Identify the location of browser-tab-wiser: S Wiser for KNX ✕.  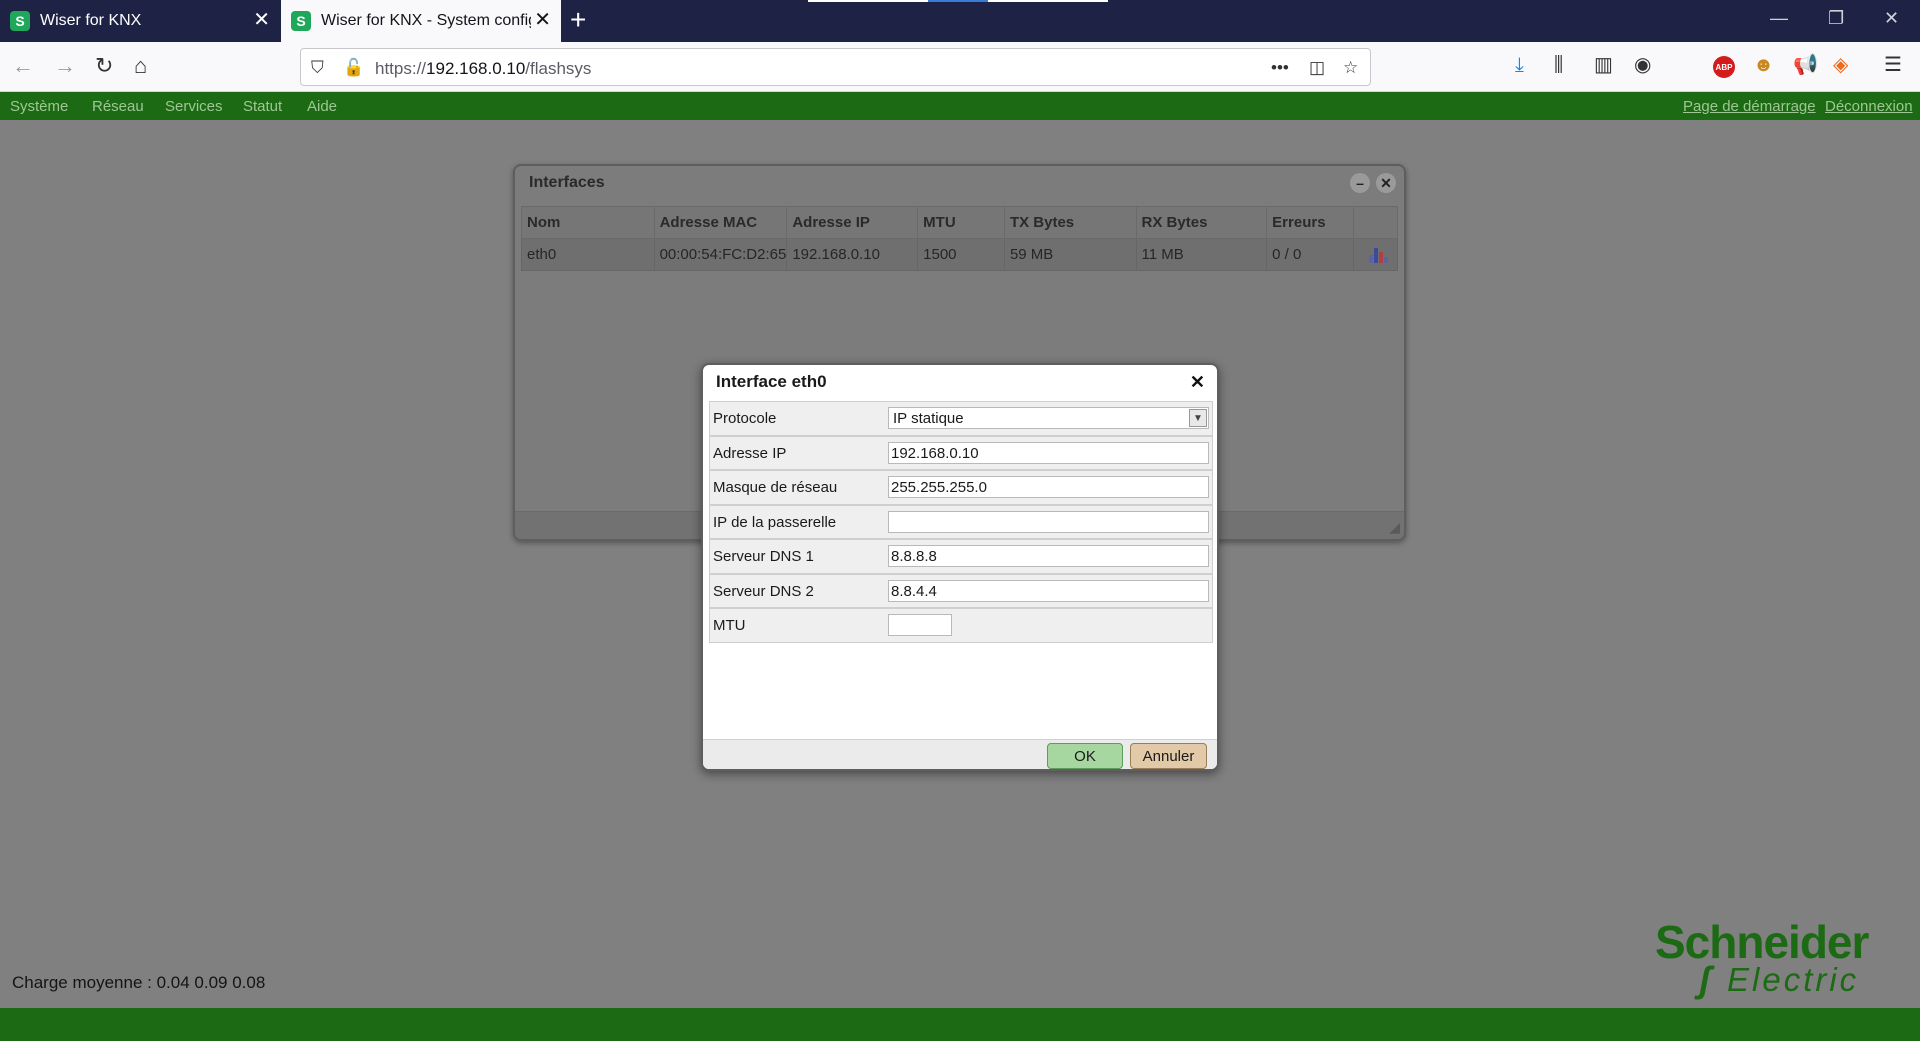
(140, 21).